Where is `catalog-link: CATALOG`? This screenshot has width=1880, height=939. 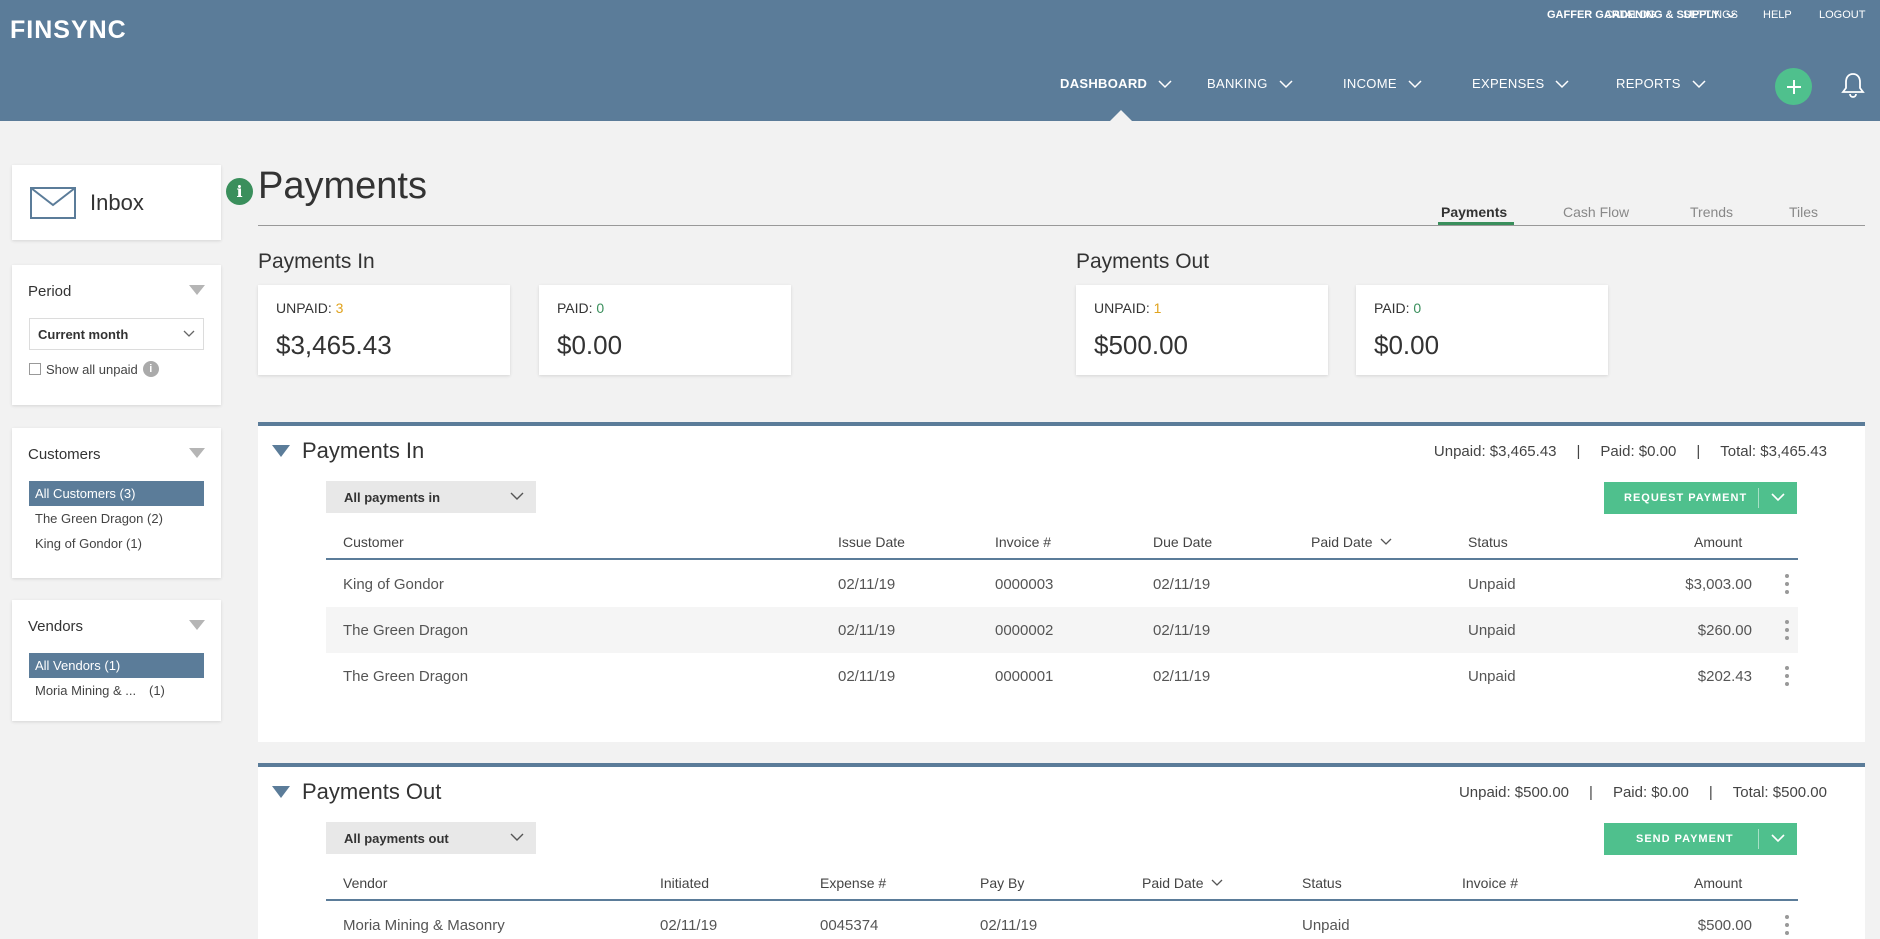 catalog-link: CATALOG is located at coordinates (1630, 15).